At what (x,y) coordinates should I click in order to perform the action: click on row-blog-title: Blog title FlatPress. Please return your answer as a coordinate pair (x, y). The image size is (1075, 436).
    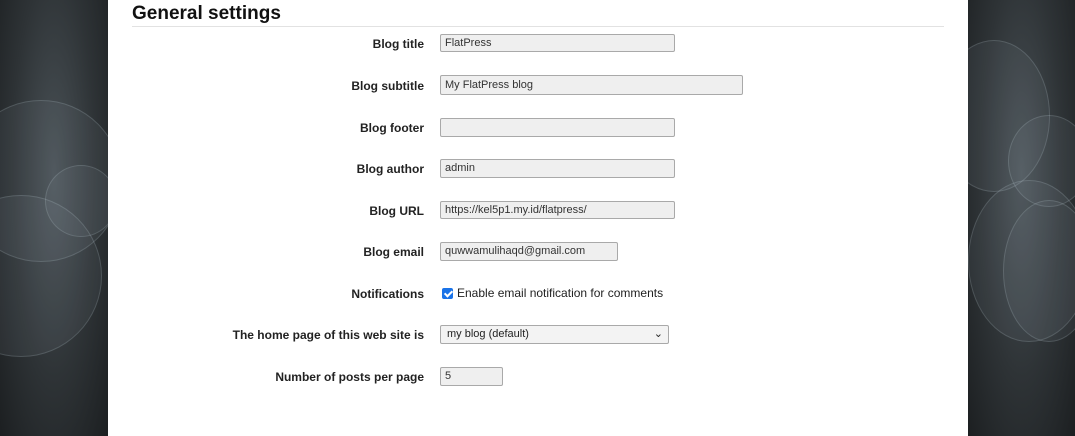
    Looking at the image, I should click on (538, 45).